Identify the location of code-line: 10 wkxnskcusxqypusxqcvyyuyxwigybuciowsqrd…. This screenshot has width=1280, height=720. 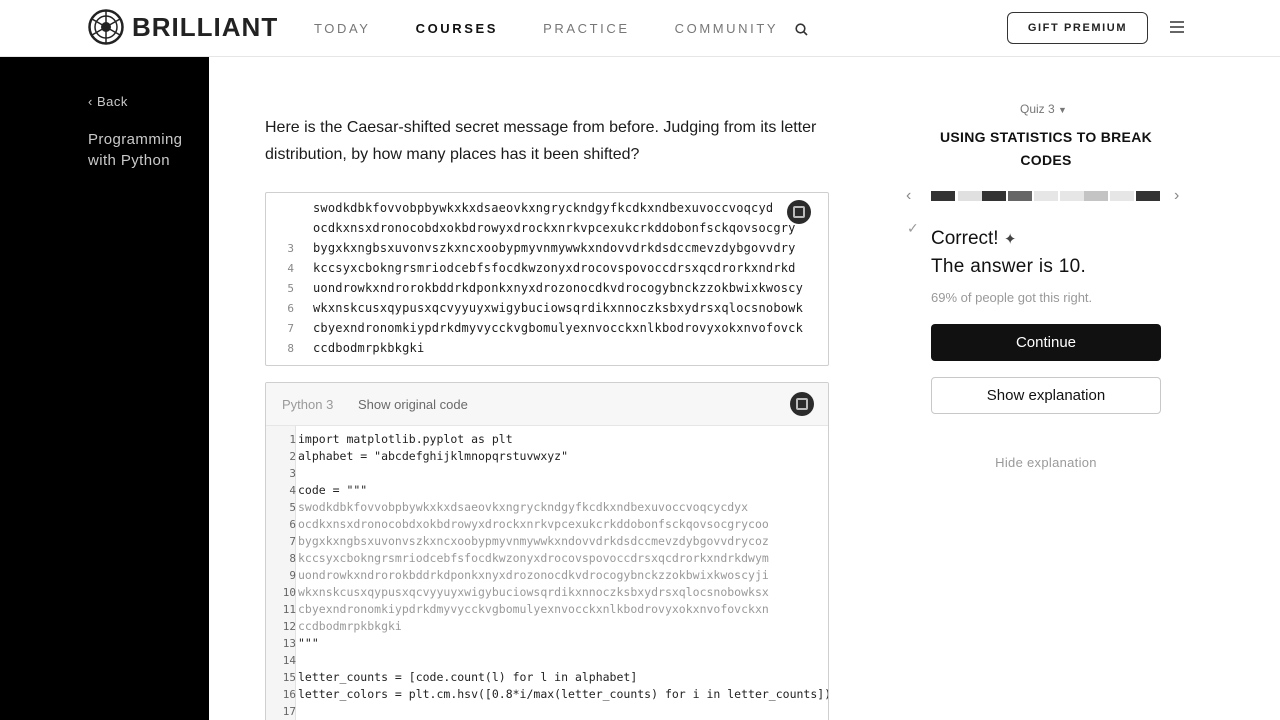
(547, 592).